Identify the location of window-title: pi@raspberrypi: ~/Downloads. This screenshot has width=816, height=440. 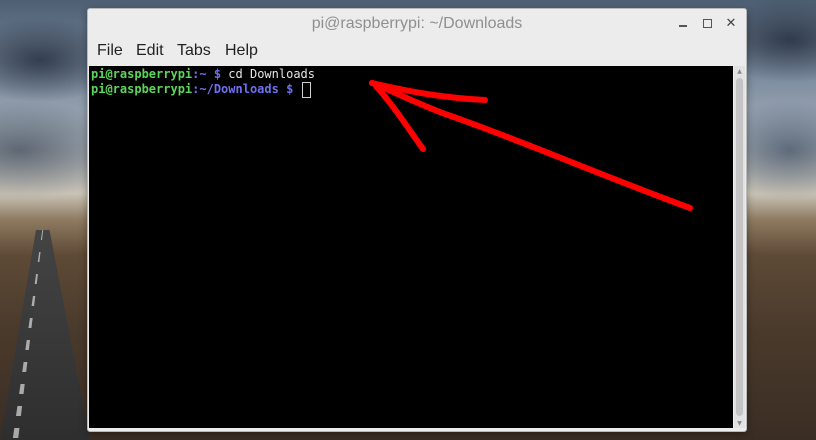
(417, 23).